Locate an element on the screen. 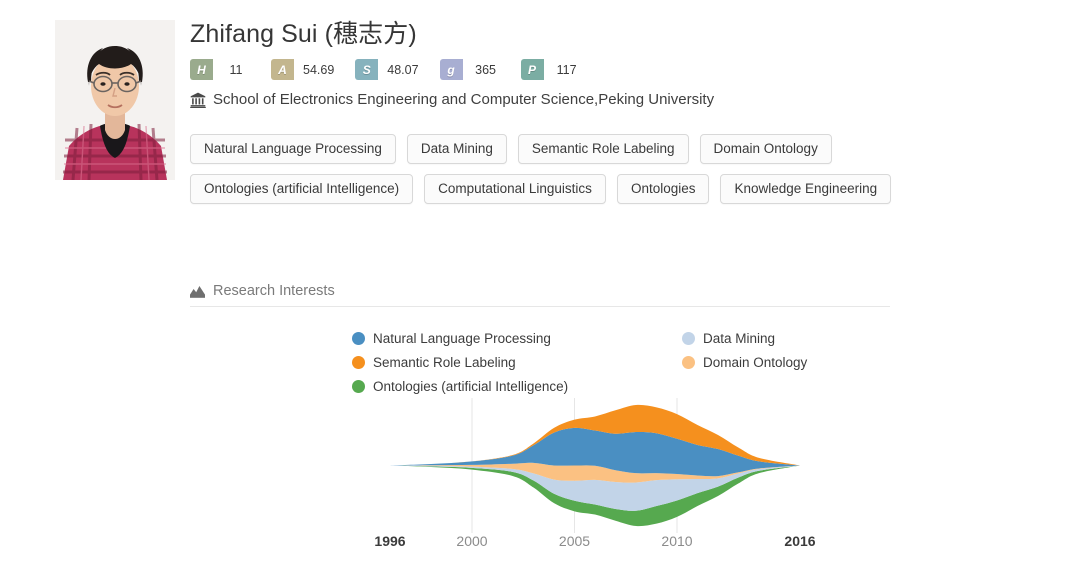  sociability-badge: S 48.07 is located at coordinates (391, 69).